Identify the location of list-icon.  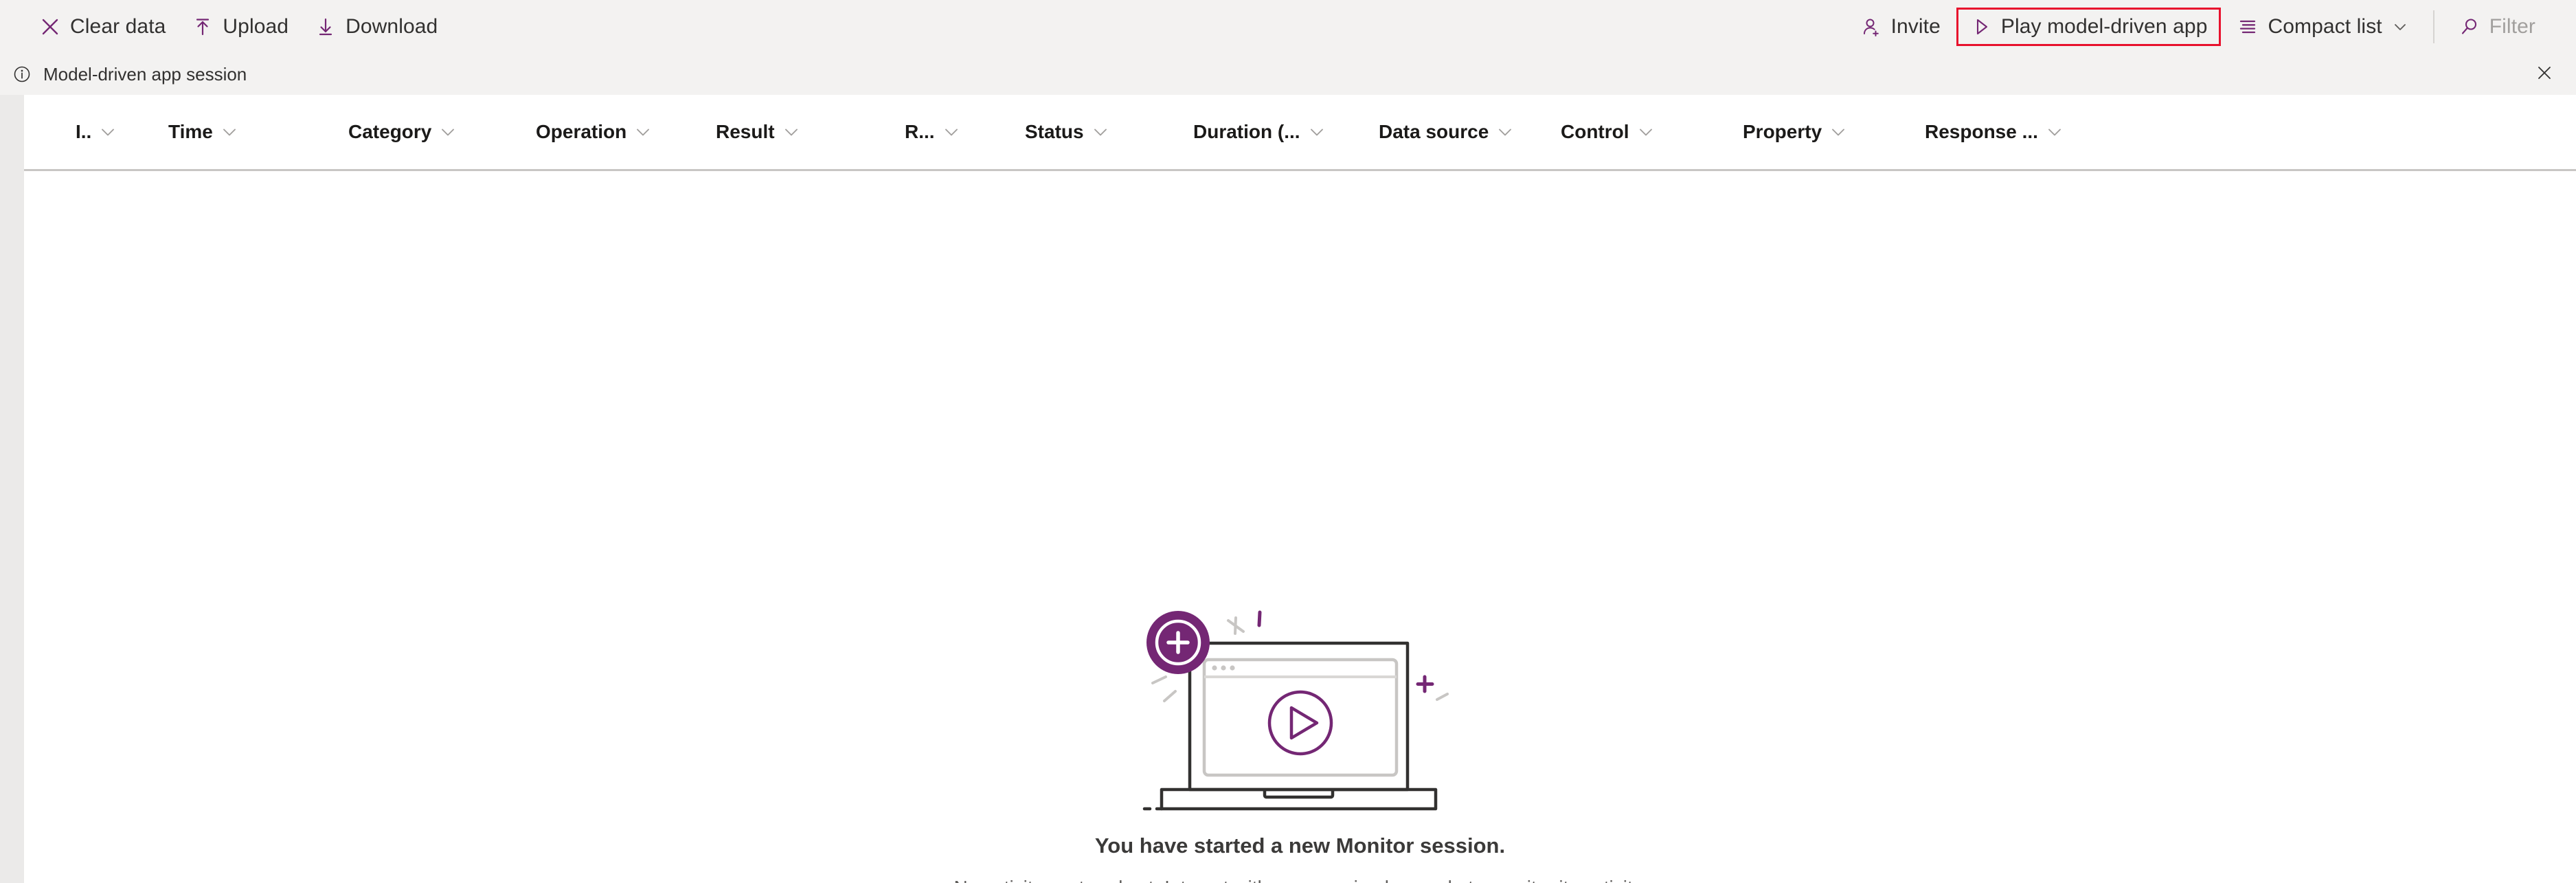
(2248, 27).